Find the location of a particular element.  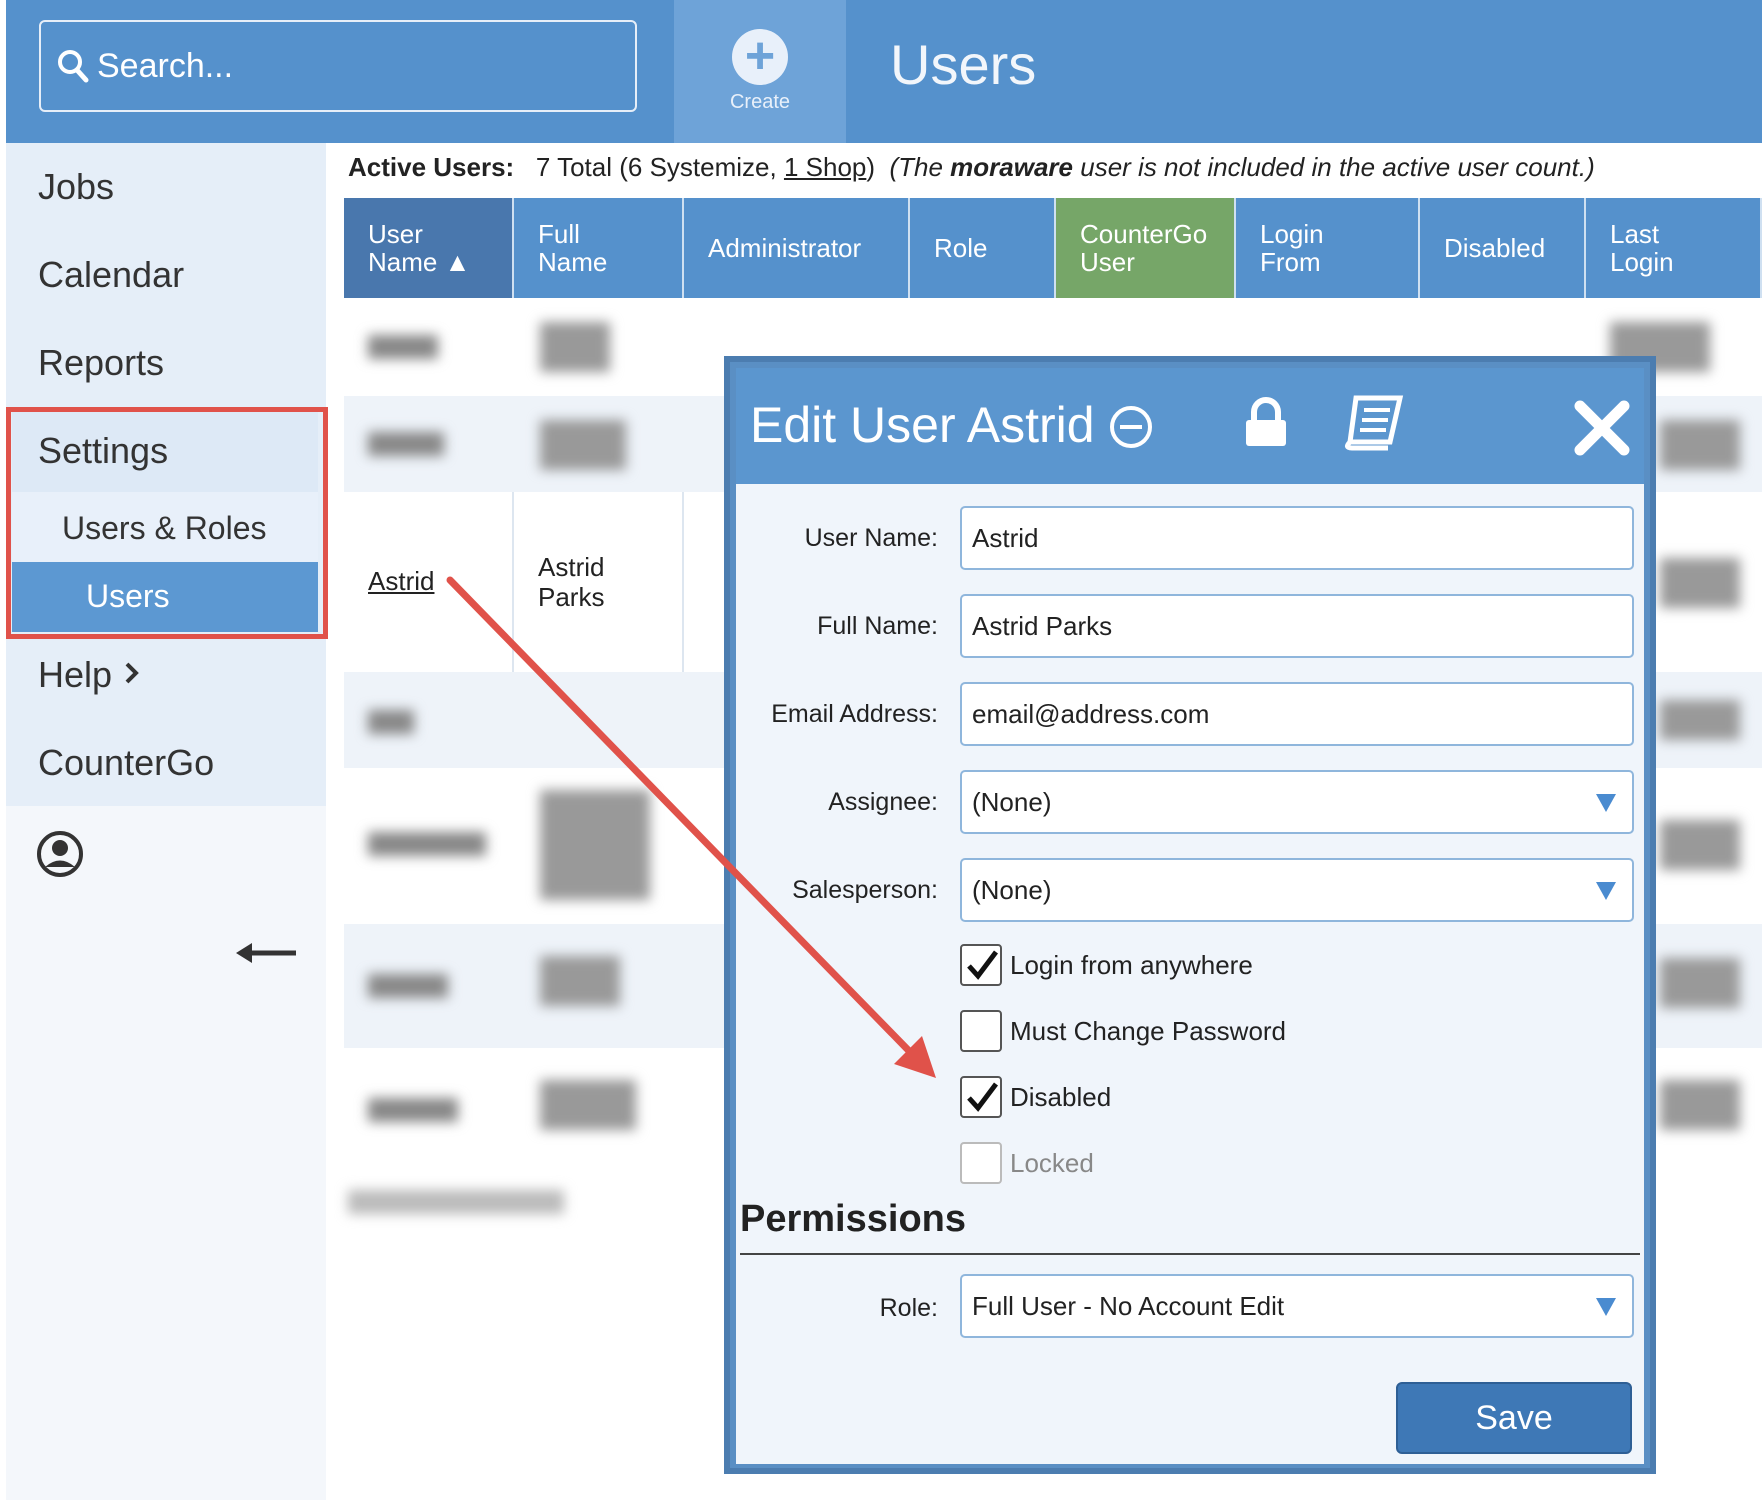

lock-icon is located at coordinates (1266, 424).